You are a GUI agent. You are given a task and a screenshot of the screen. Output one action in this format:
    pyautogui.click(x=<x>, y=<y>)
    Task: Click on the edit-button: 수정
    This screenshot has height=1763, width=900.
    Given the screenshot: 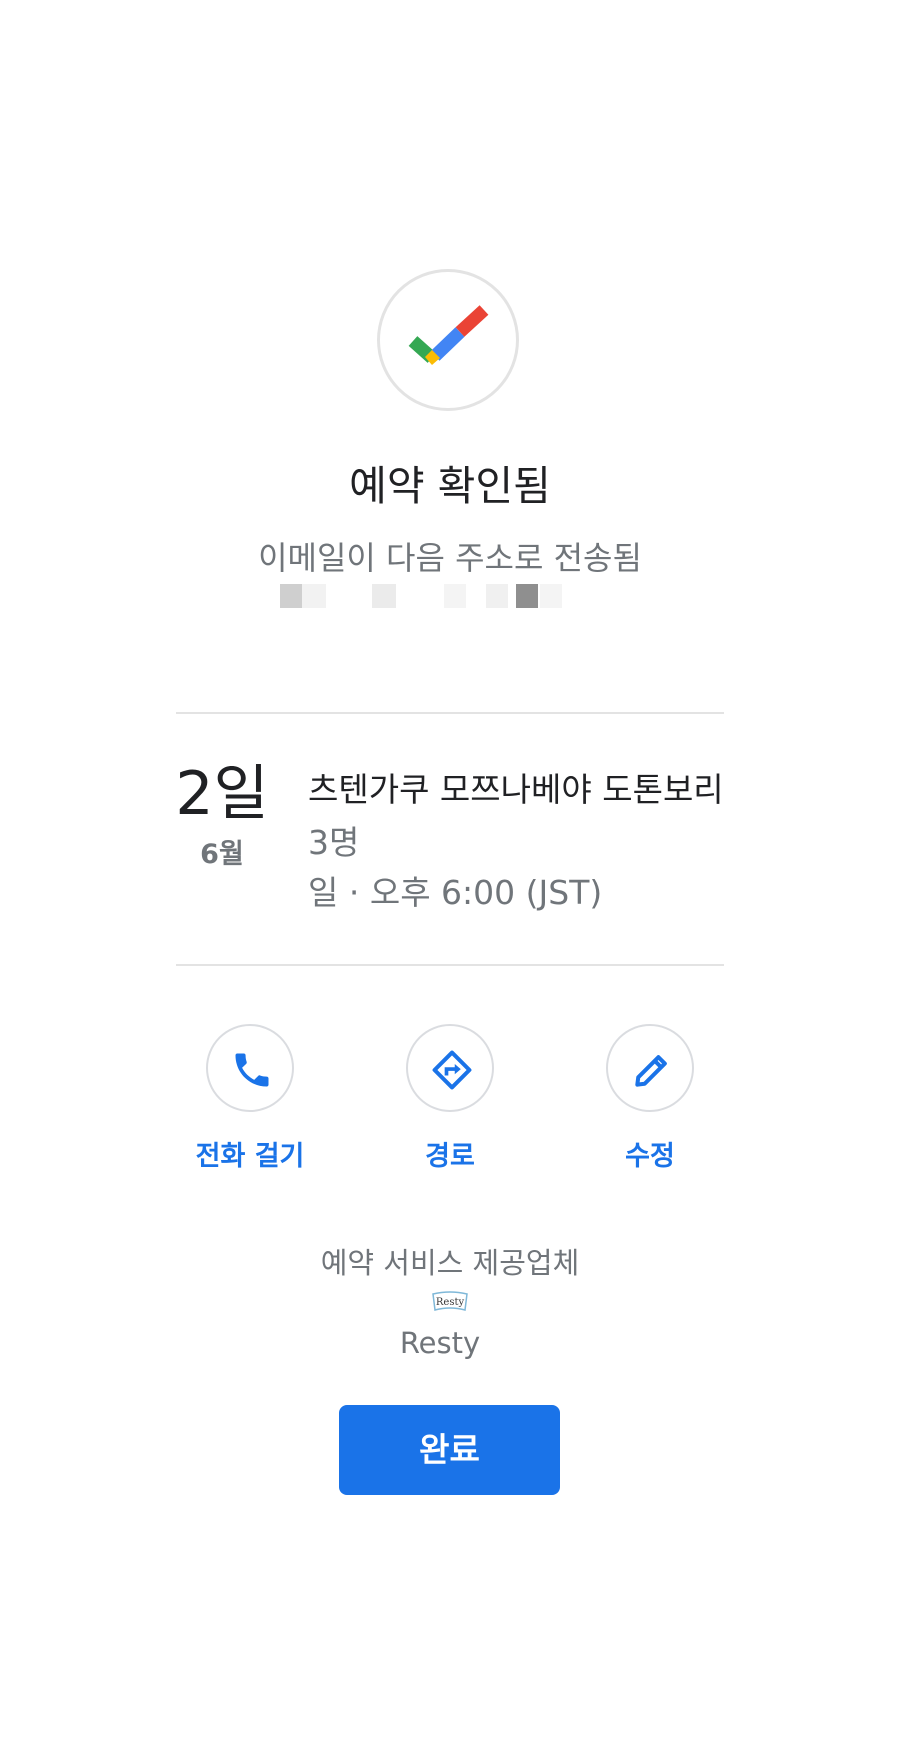 What is the action you would take?
    pyautogui.click(x=650, y=1098)
    